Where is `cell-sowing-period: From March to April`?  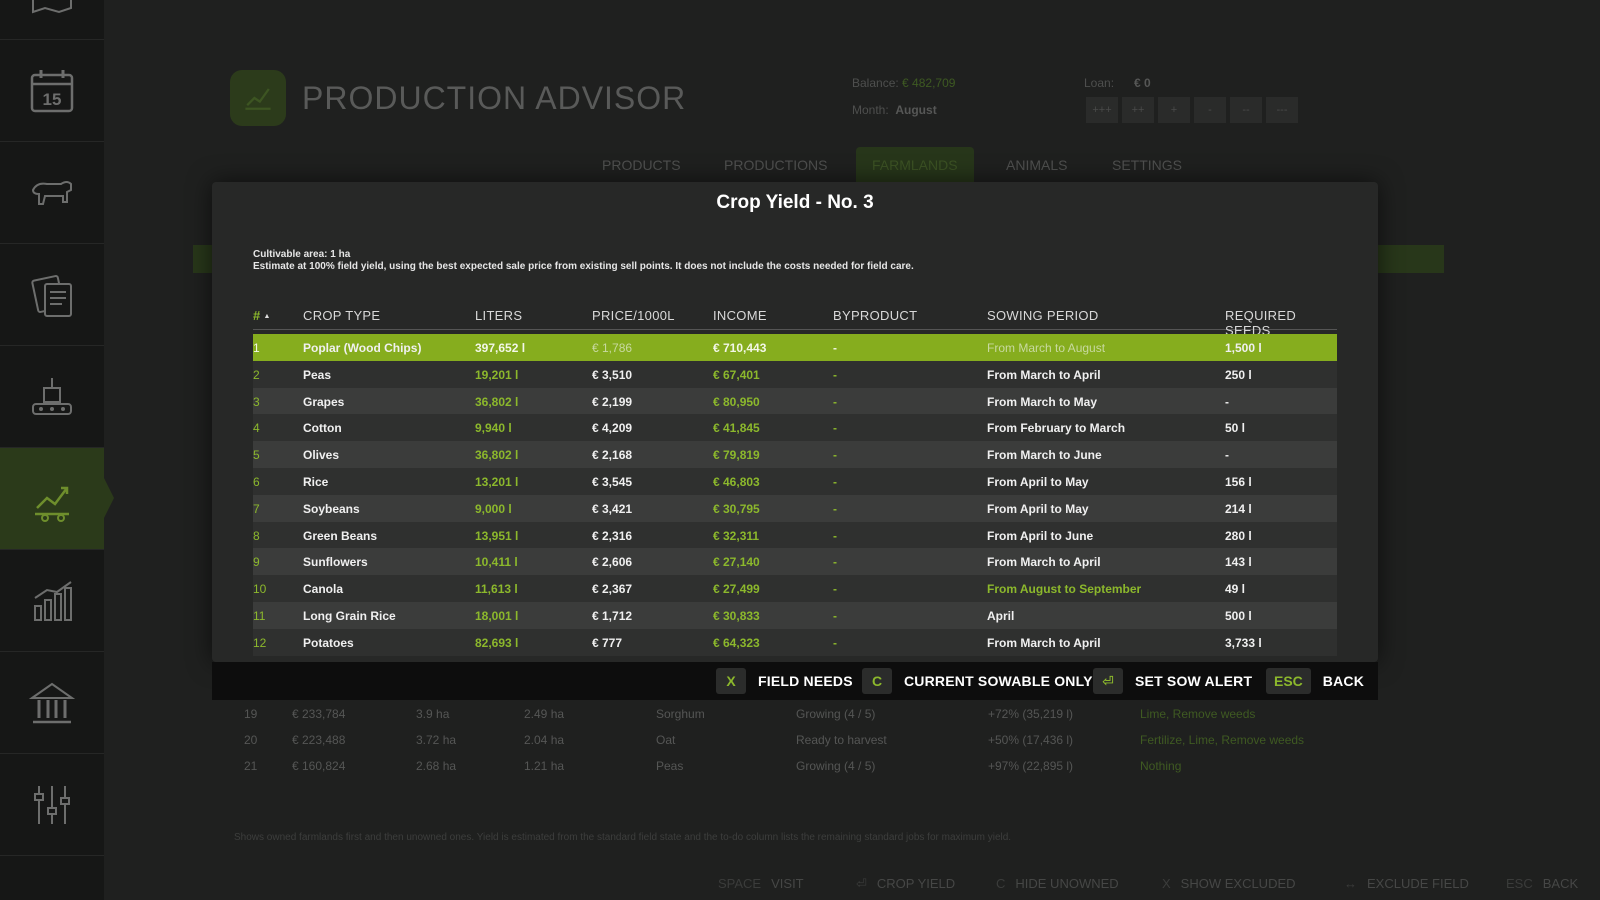 cell-sowing-period: From March to April is located at coordinates (1044, 642).